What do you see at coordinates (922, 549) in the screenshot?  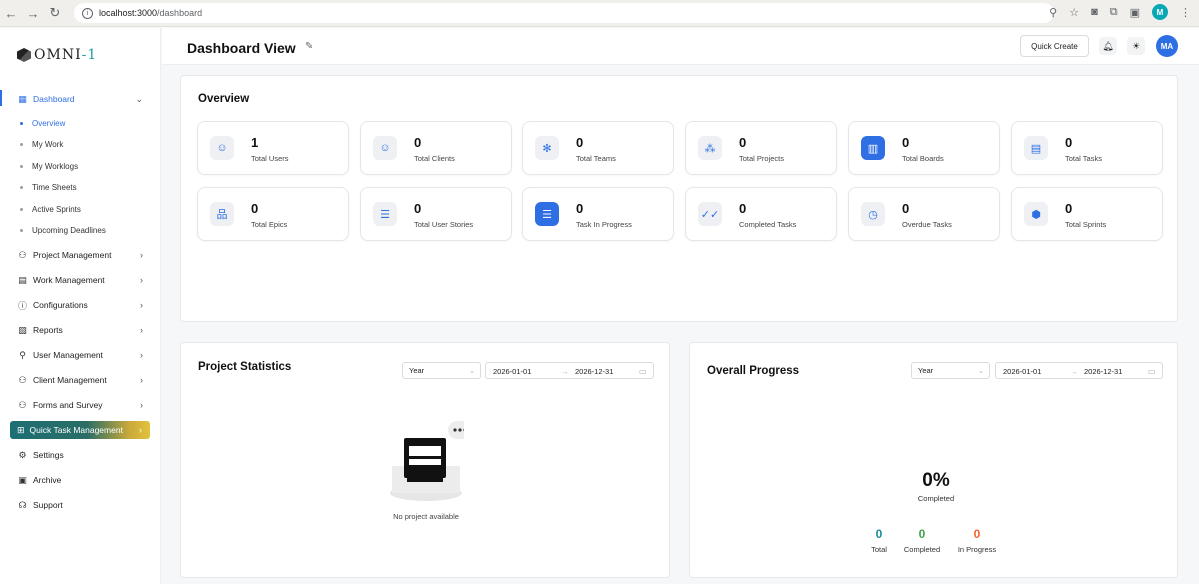 I see `progress-completed-label: Completed` at bounding box center [922, 549].